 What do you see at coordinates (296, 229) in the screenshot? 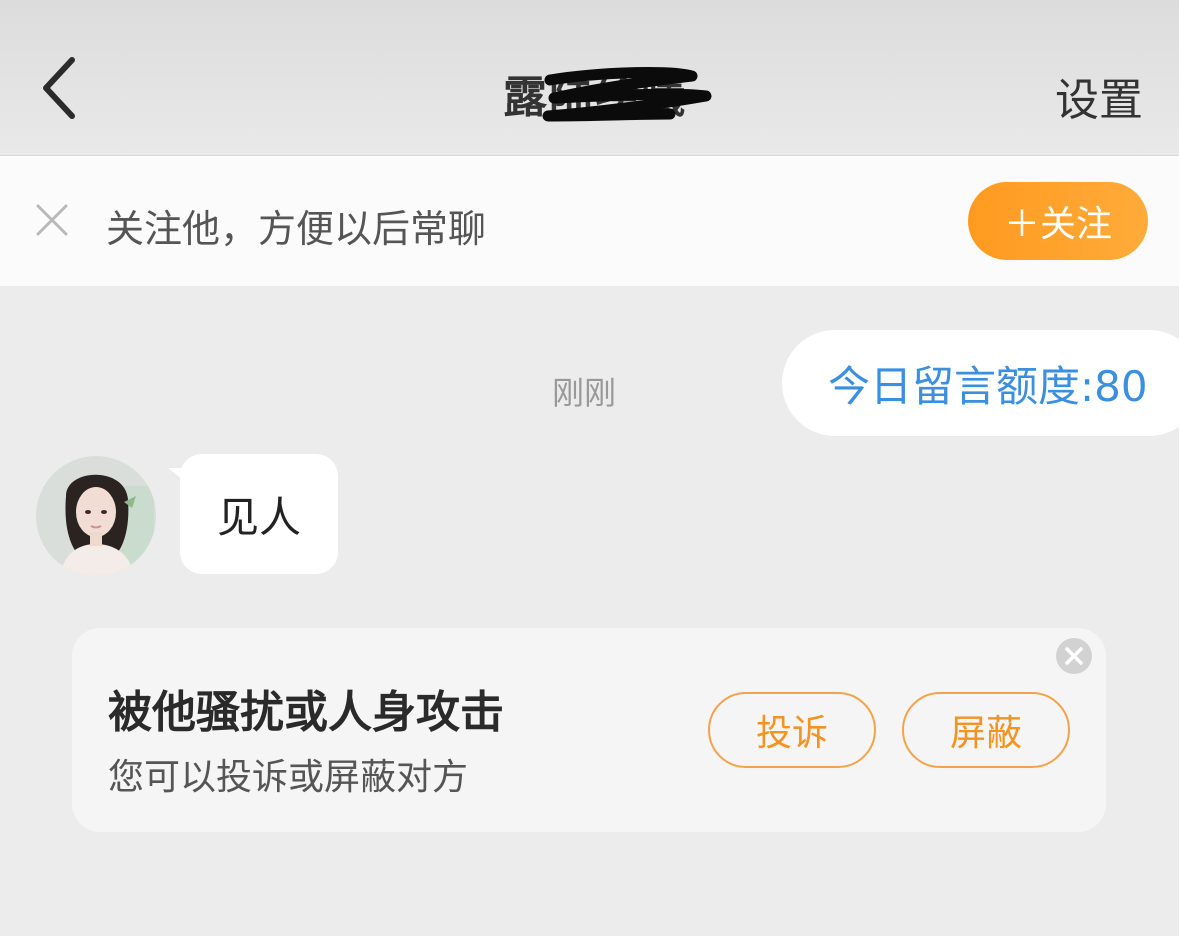
I see `follow-prompt-text: 关注他，方便以后常聊` at bounding box center [296, 229].